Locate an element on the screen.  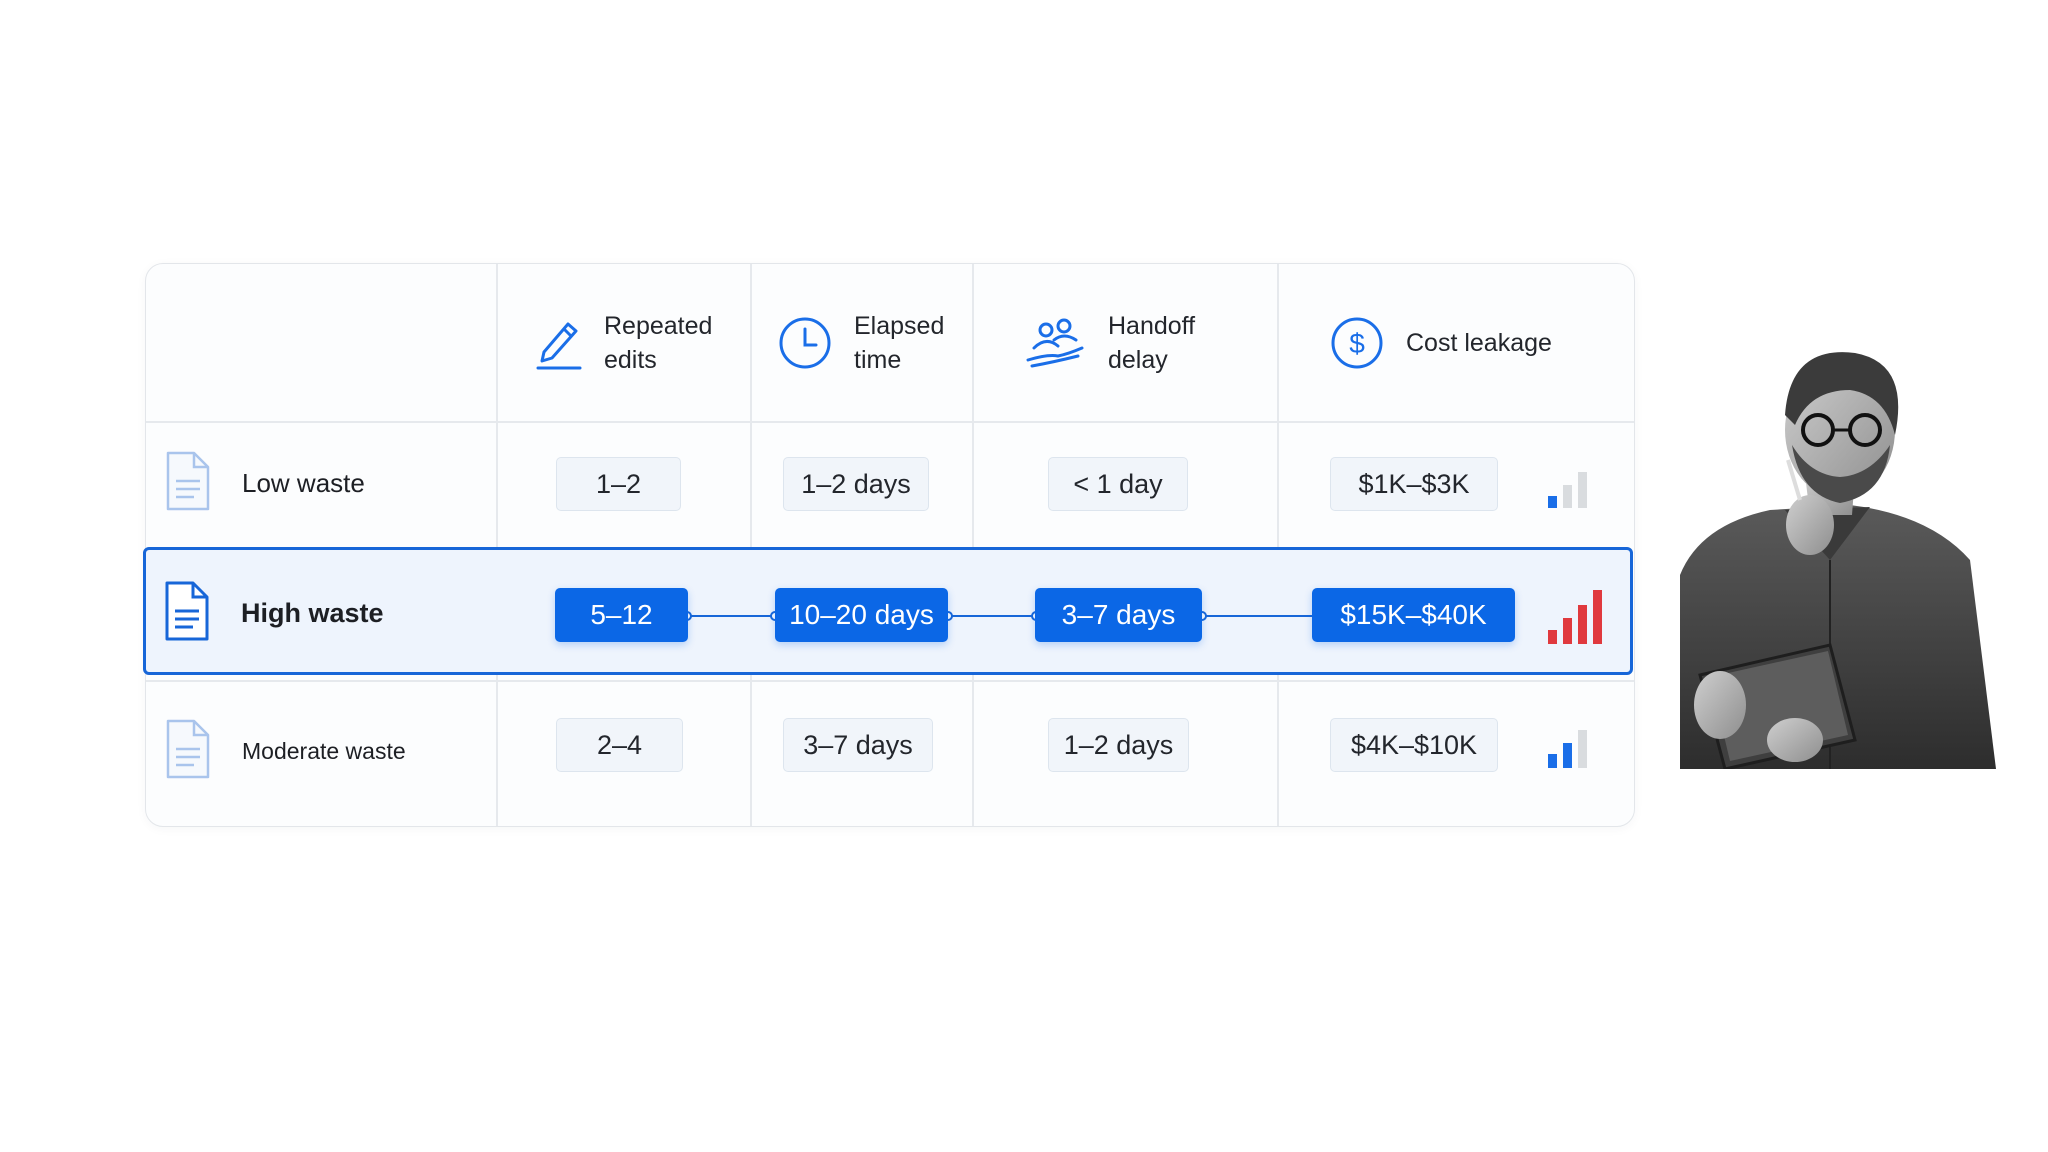
pencil-icon is located at coordinates (558, 343).